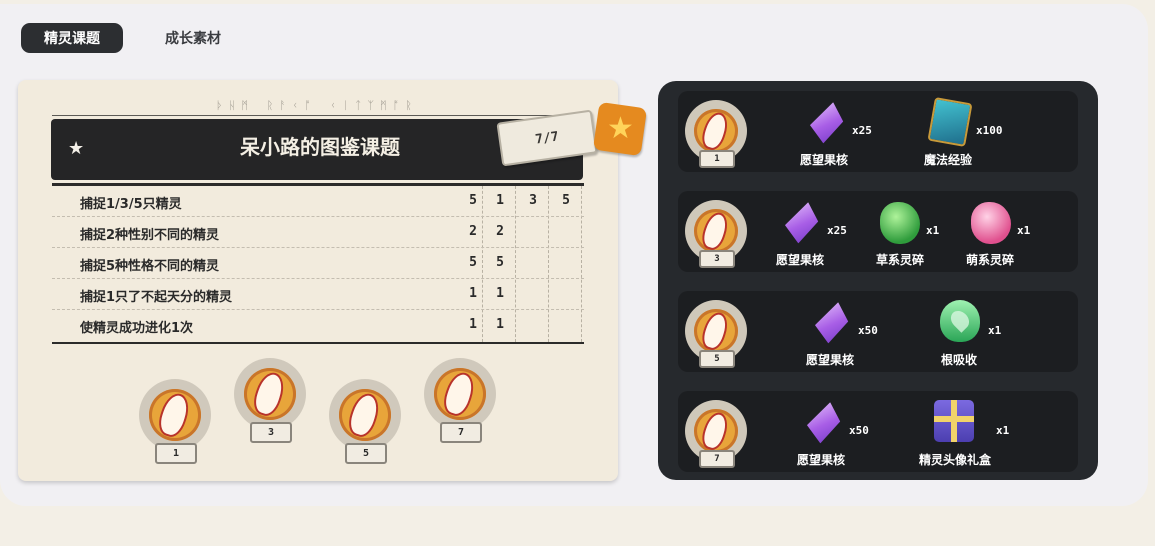 This screenshot has width=1155, height=546. I want to click on task-label: 使精灵成功进化1次, so click(137, 328).